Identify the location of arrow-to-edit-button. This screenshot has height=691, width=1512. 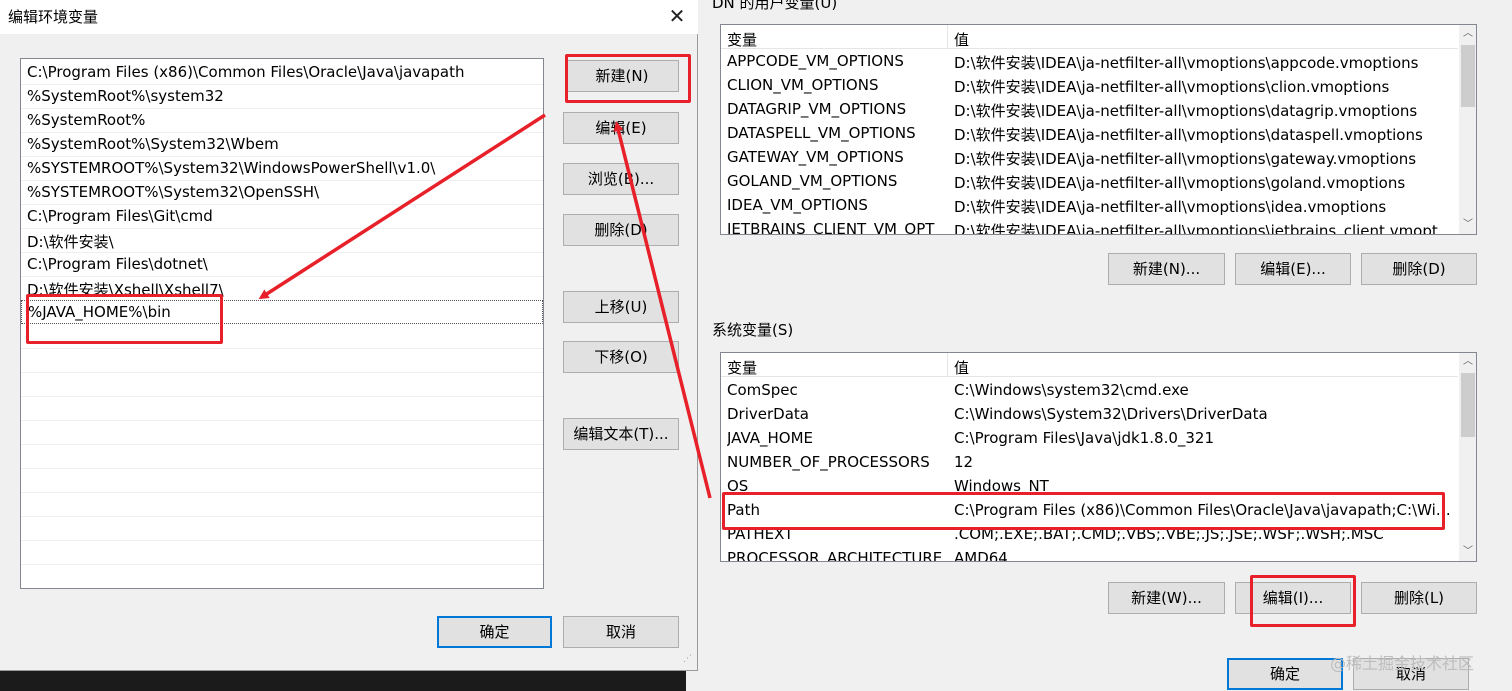
(662, 310).